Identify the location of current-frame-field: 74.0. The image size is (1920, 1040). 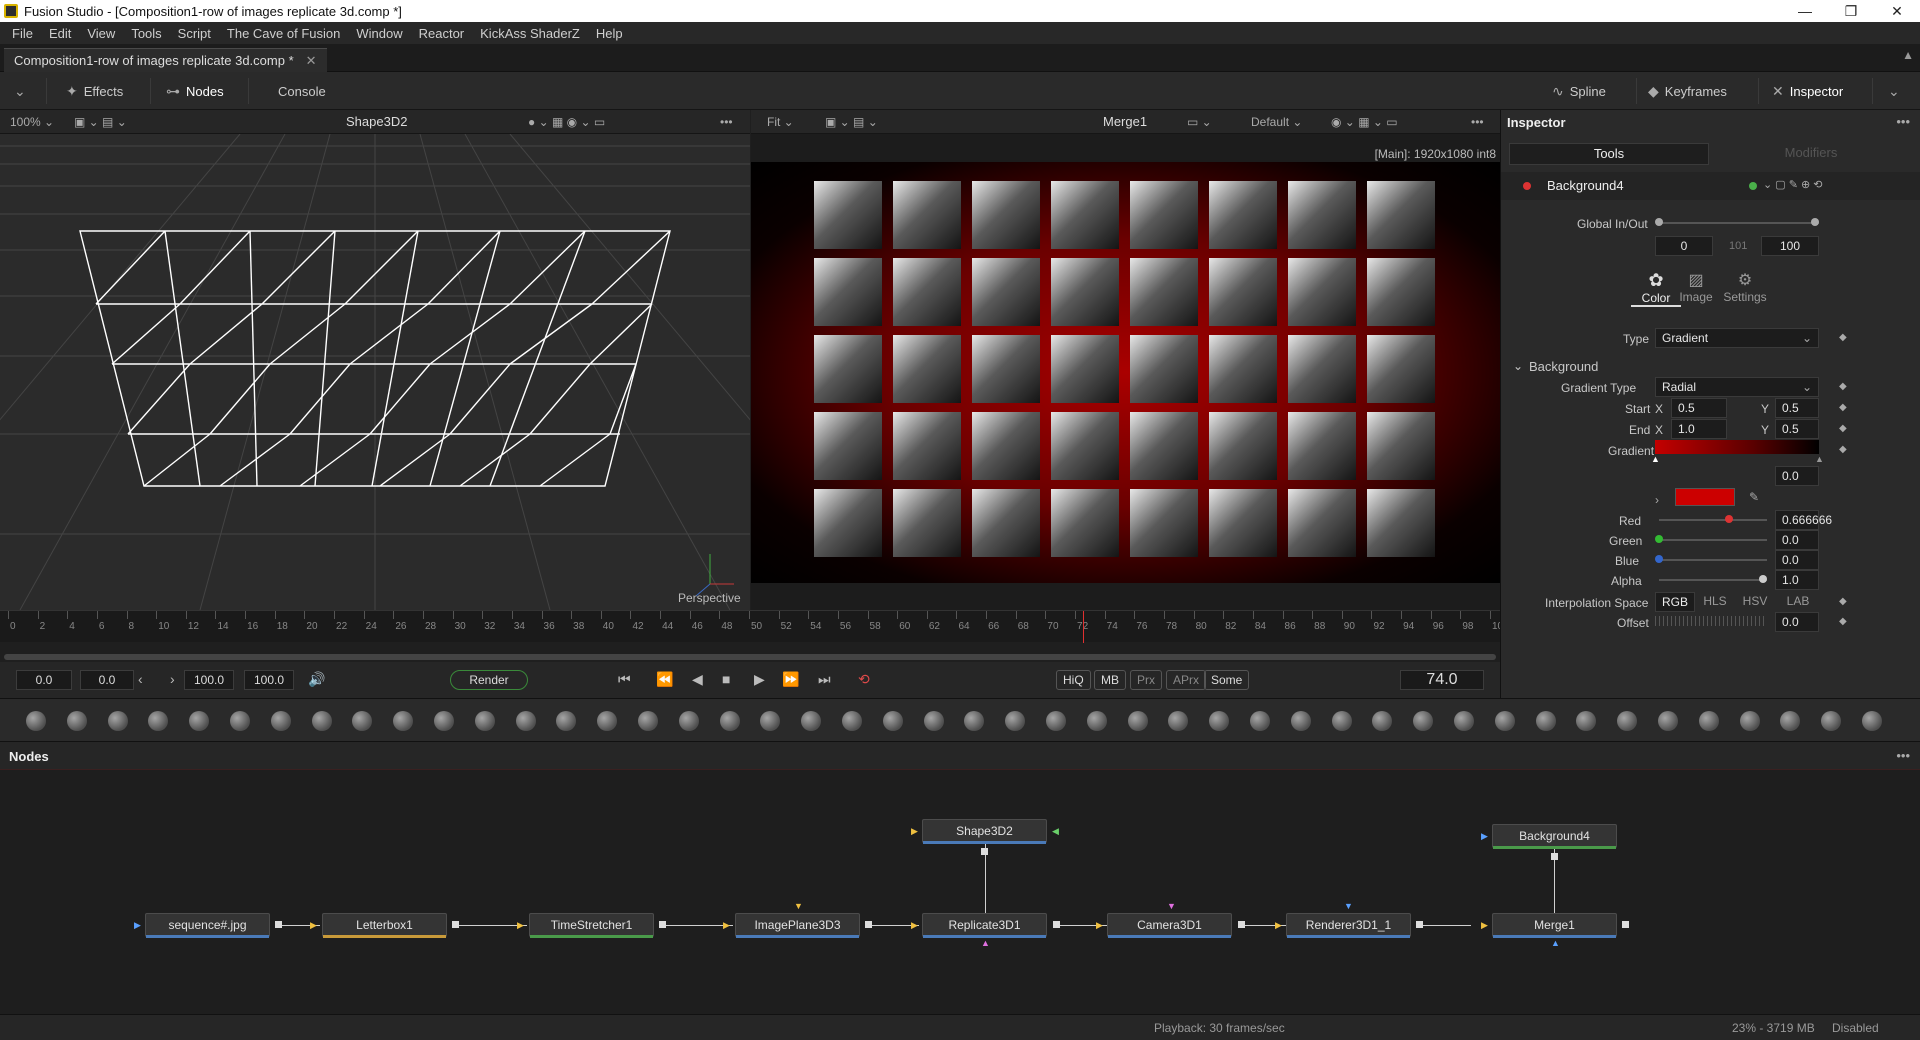
(1442, 680).